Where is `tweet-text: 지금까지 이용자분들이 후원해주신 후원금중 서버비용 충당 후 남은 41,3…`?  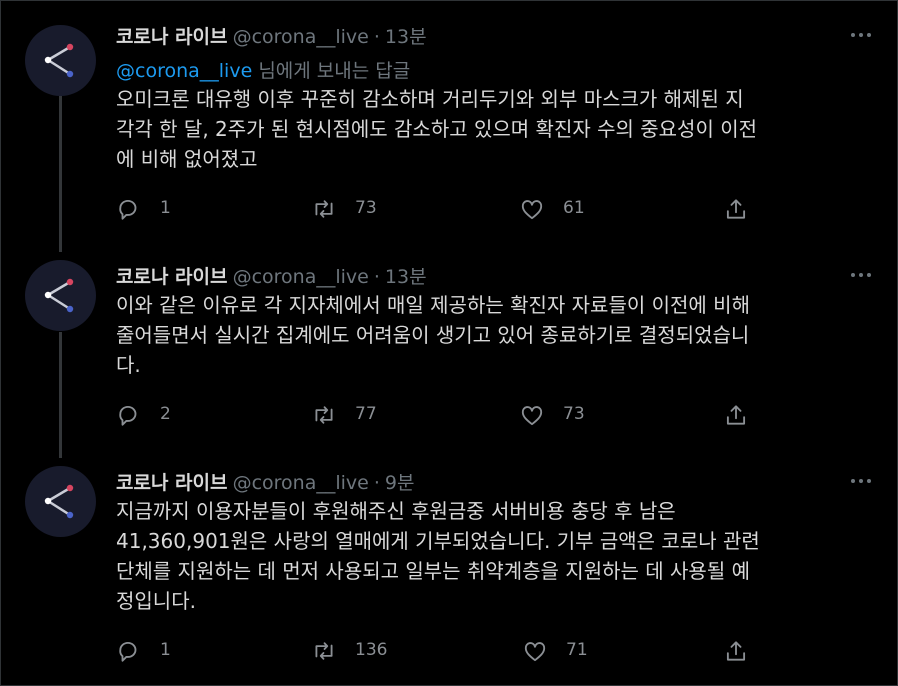
tweet-text: 지금까지 이용자분들이 후원해주신 후원금중 서버비용 충당 후 남은 41,3… is located at coordinates (438, 556).